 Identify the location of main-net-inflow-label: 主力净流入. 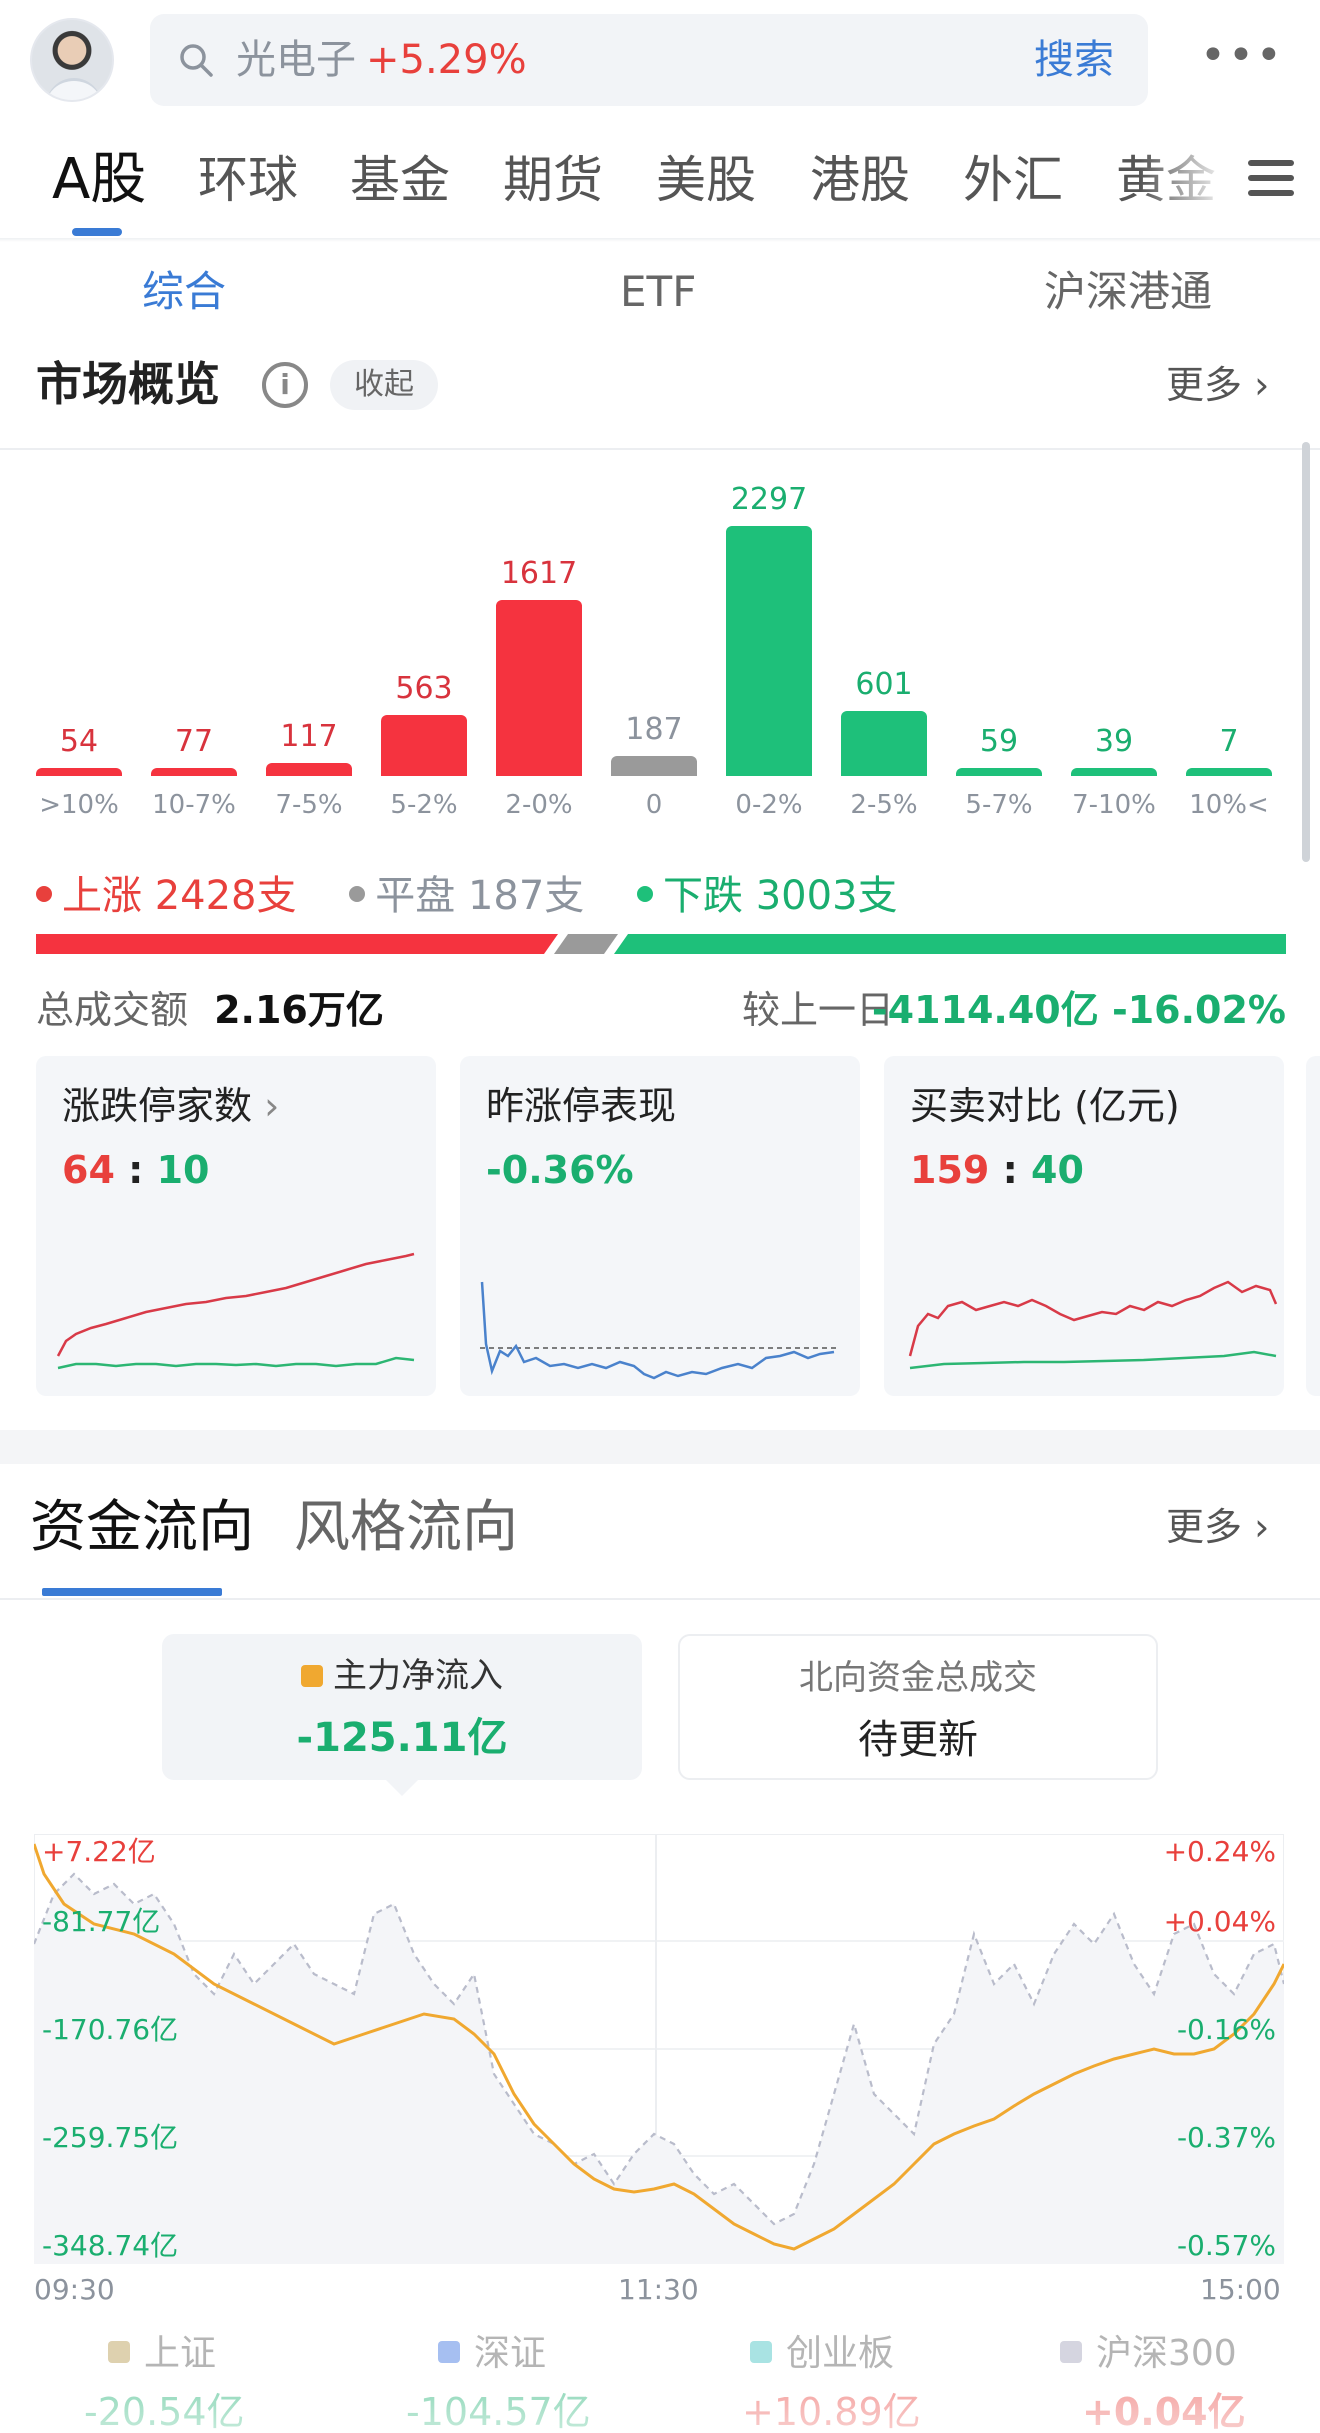
(402, 1676).